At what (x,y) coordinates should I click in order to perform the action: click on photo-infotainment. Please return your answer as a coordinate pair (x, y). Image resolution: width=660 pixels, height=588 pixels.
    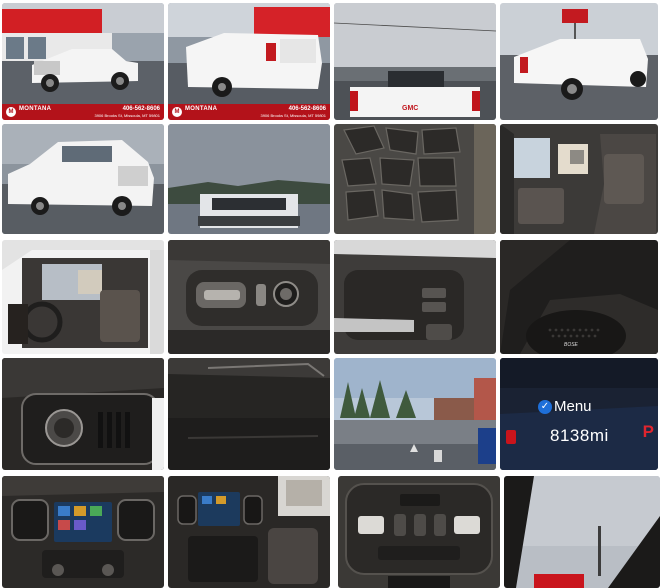
    Looking at the image, I should click on (83, 532).